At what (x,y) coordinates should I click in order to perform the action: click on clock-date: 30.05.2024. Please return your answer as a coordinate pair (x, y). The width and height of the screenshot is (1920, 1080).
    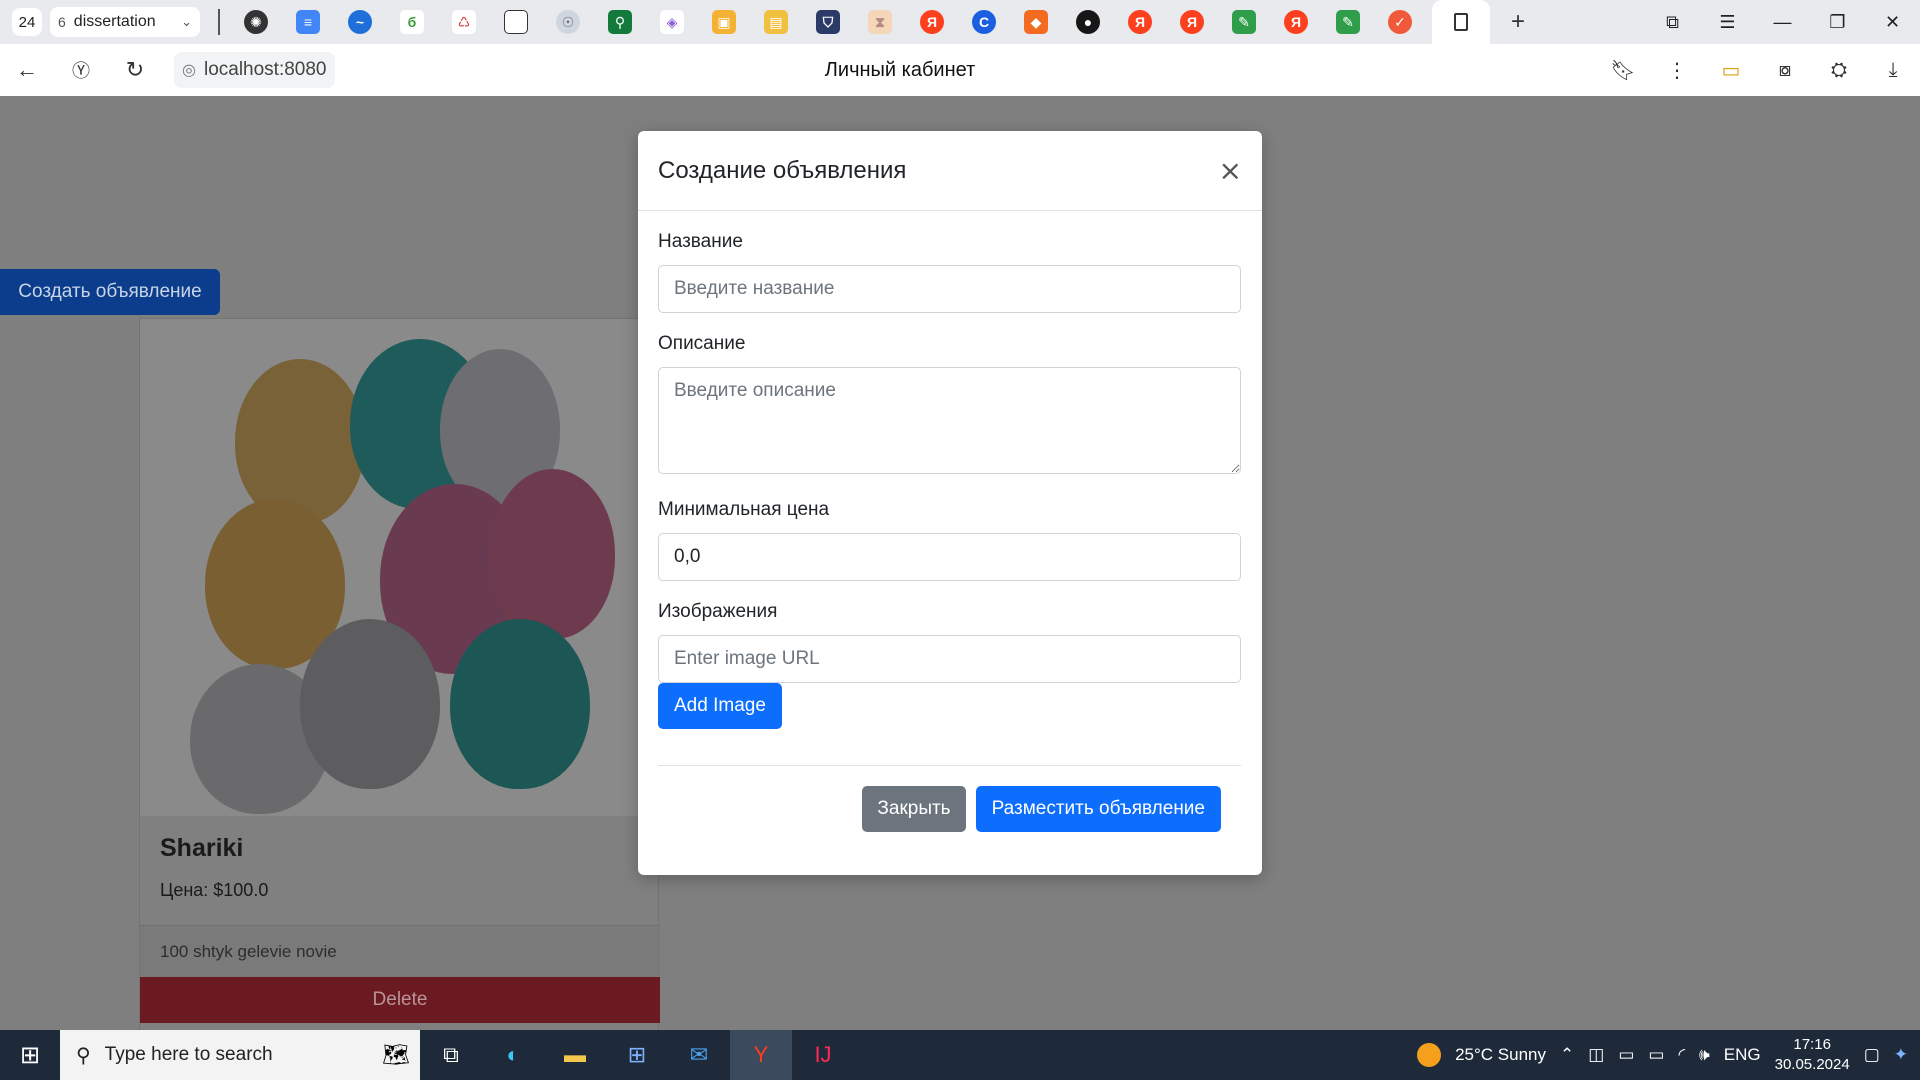
    Looking at the image, I should click on (1812, 1064).